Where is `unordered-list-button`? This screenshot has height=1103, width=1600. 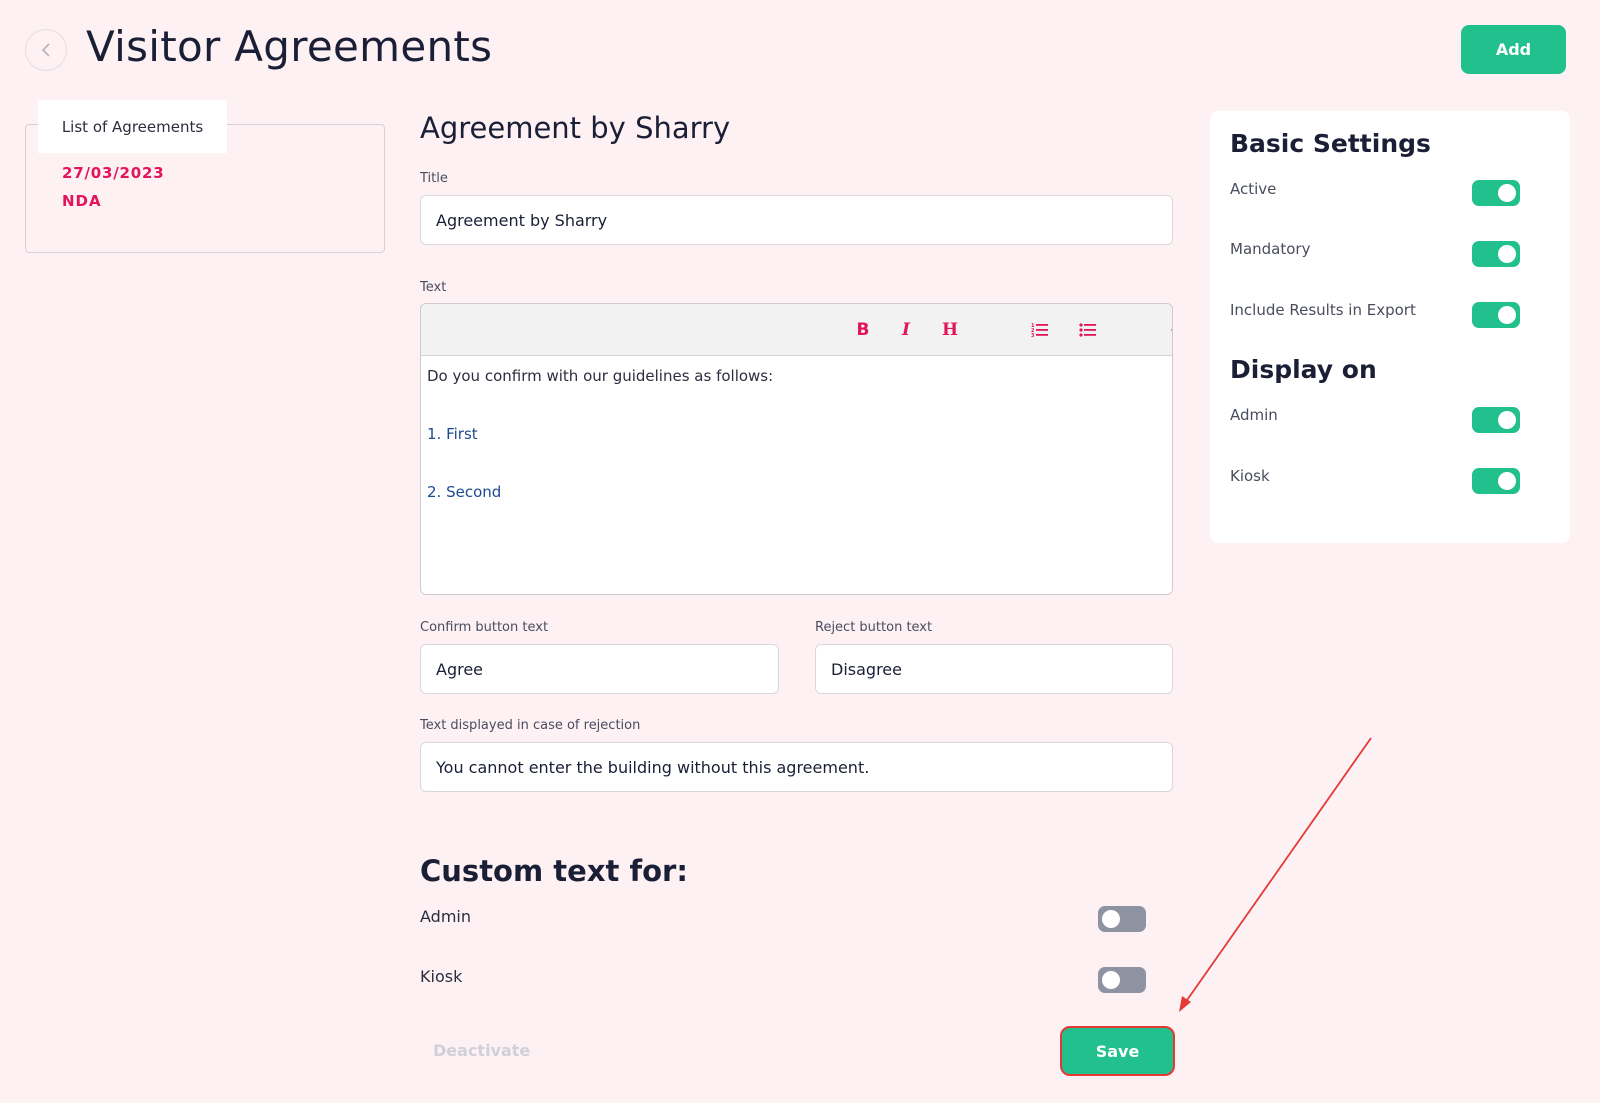 unordered-list-button is located at coordinates (1088, 330).